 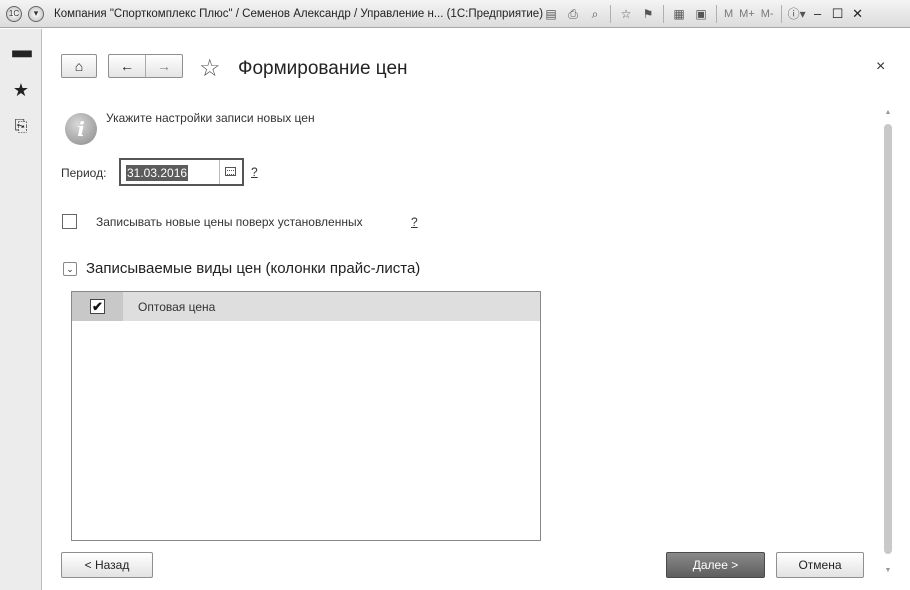 What do you see at coordinates (888, 112) in the screenshot?
I see `scroll-up-icon: ▲` at bounding box center [888, 112].